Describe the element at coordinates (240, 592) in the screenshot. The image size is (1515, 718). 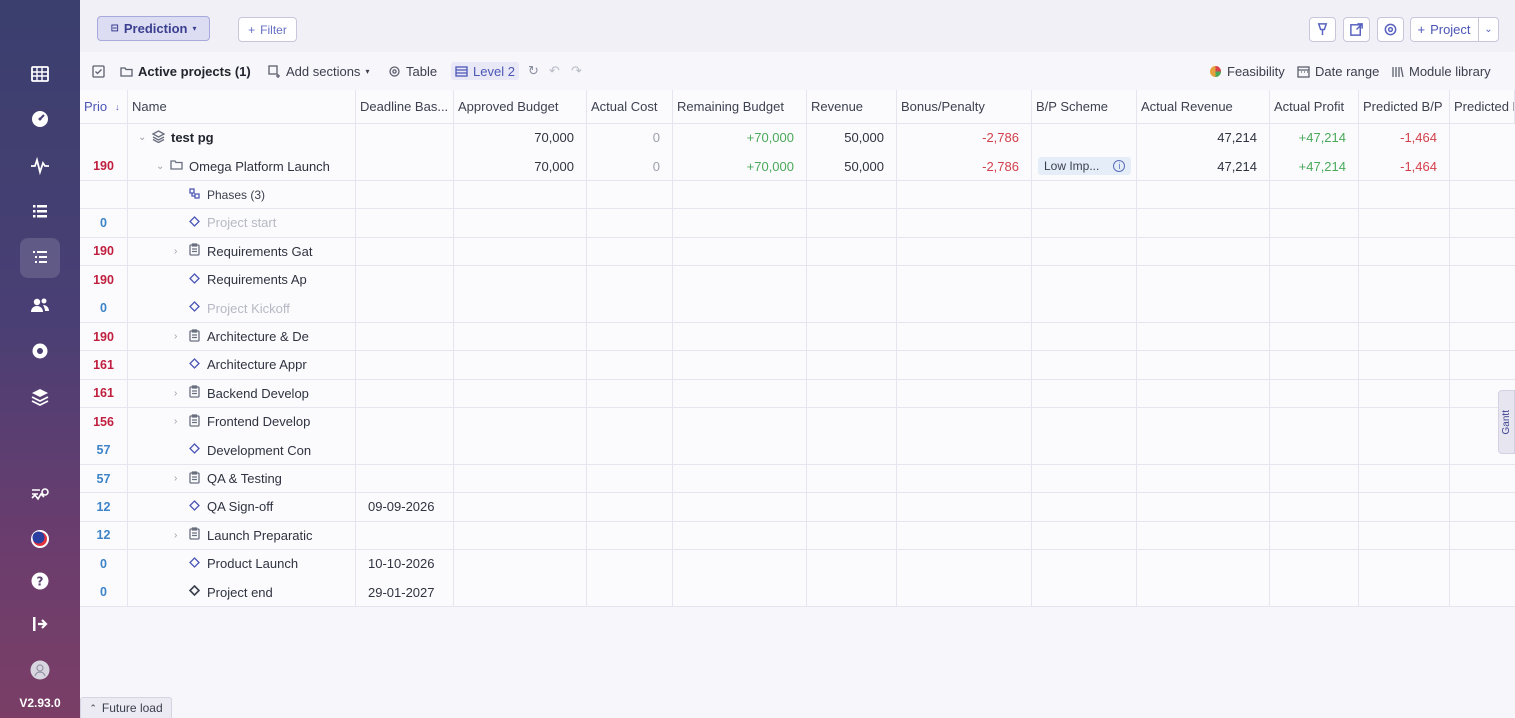
I see `row-name: Project end` at that location.